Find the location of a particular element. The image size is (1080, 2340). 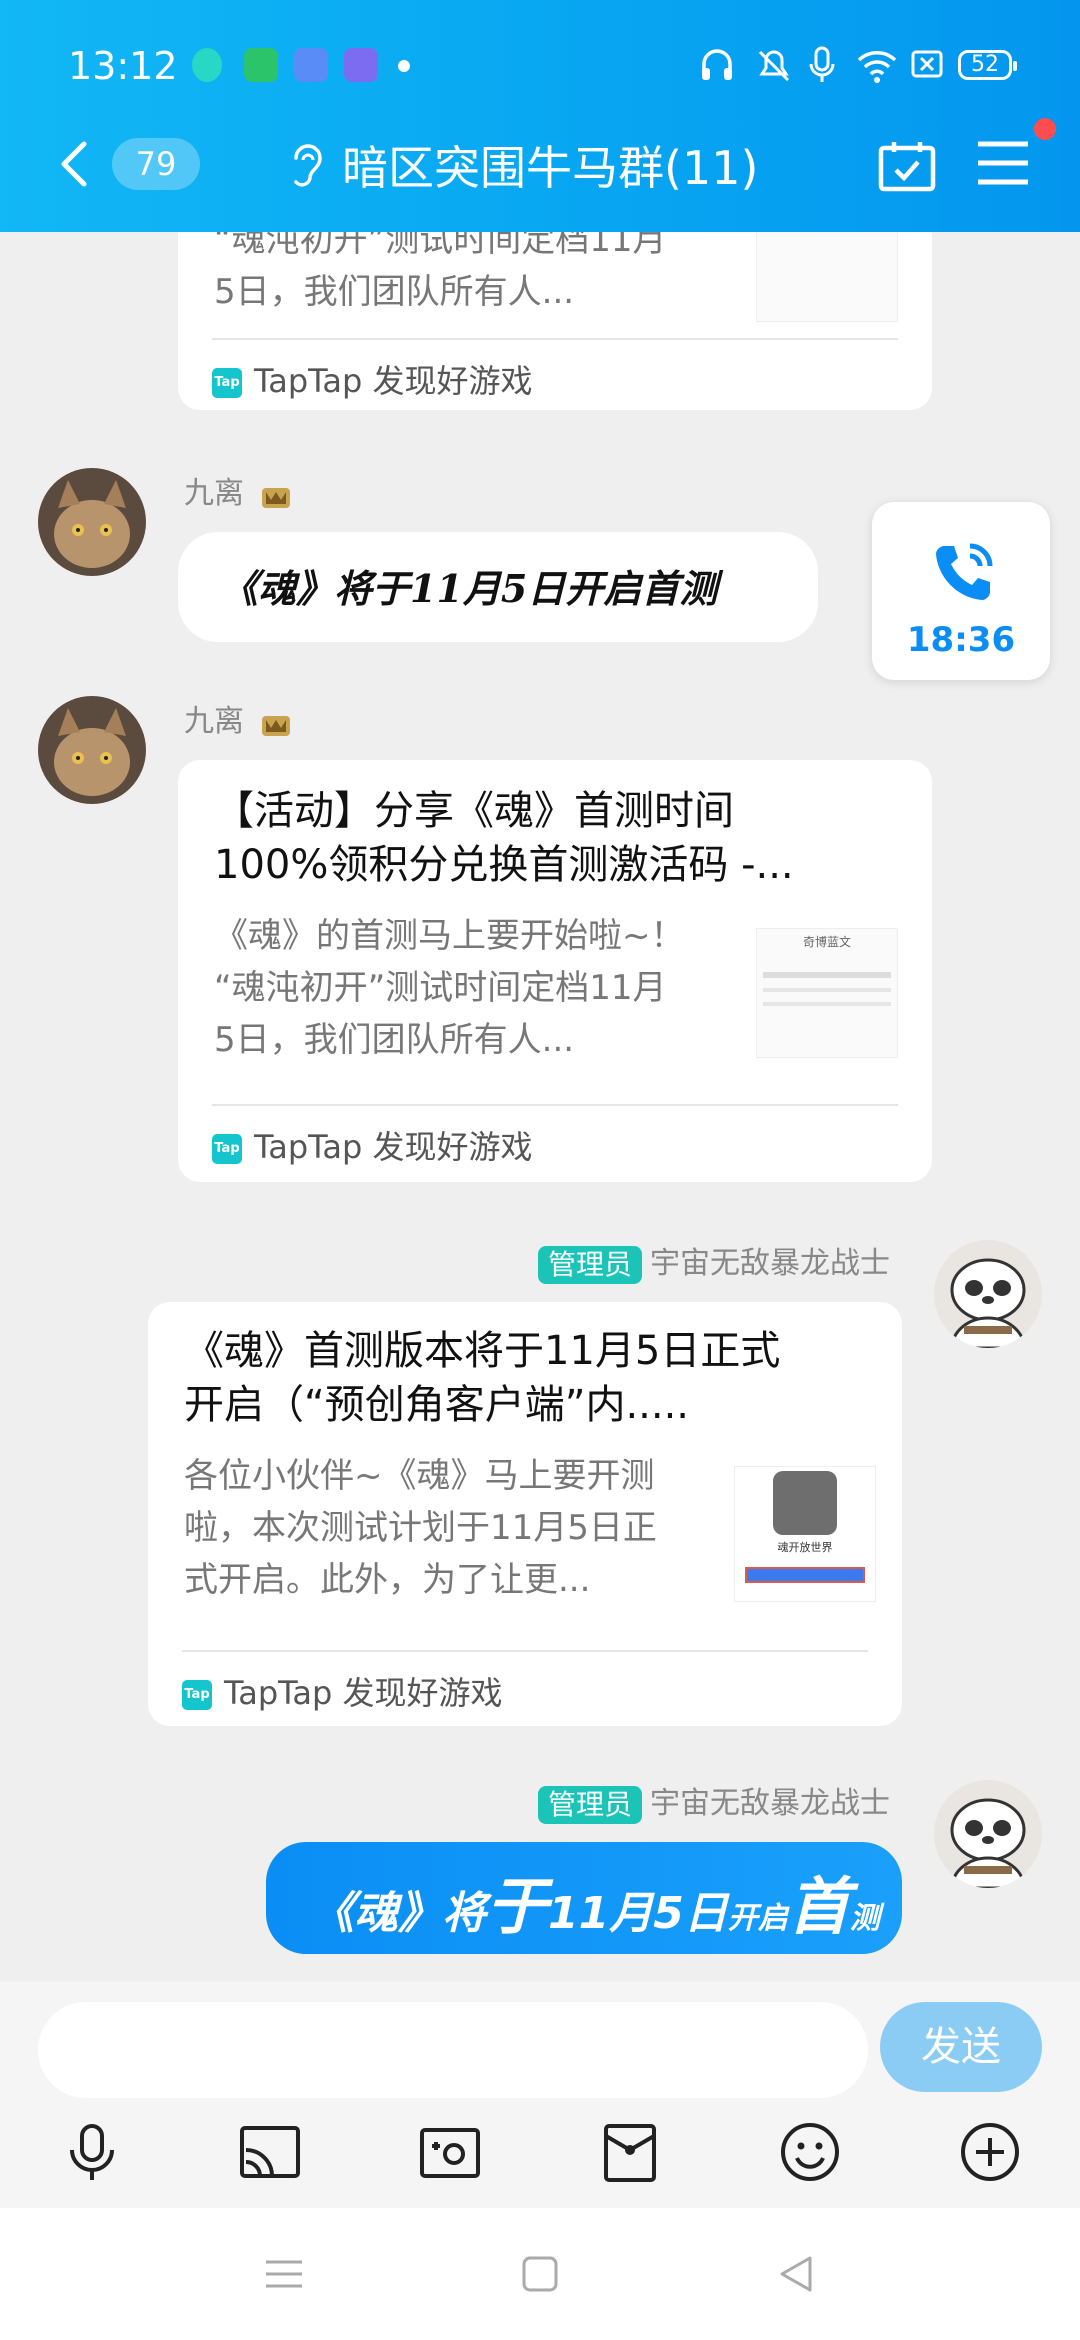

status-time: 13:12 is located at coordinates (123, 66).